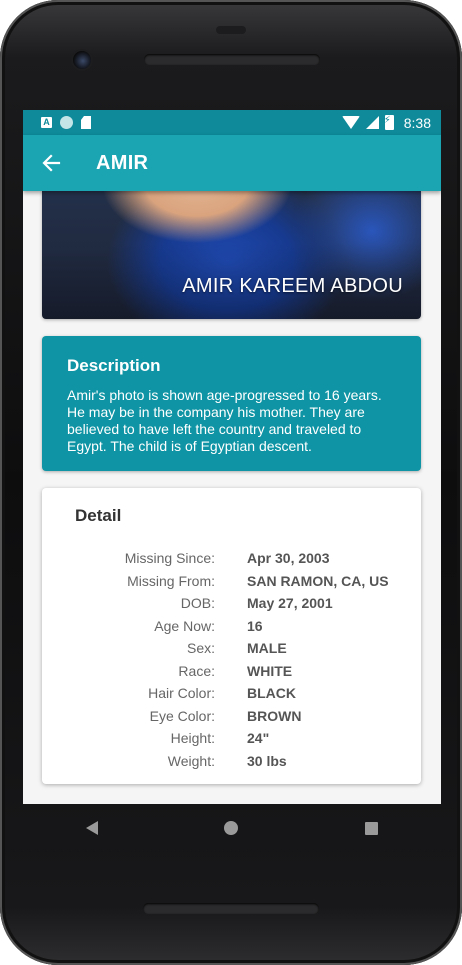 This screenshot has width=462, height=965. Describe the element at coordinates (350, 122) in the screenshot. I see `wifi-icon` at that location.